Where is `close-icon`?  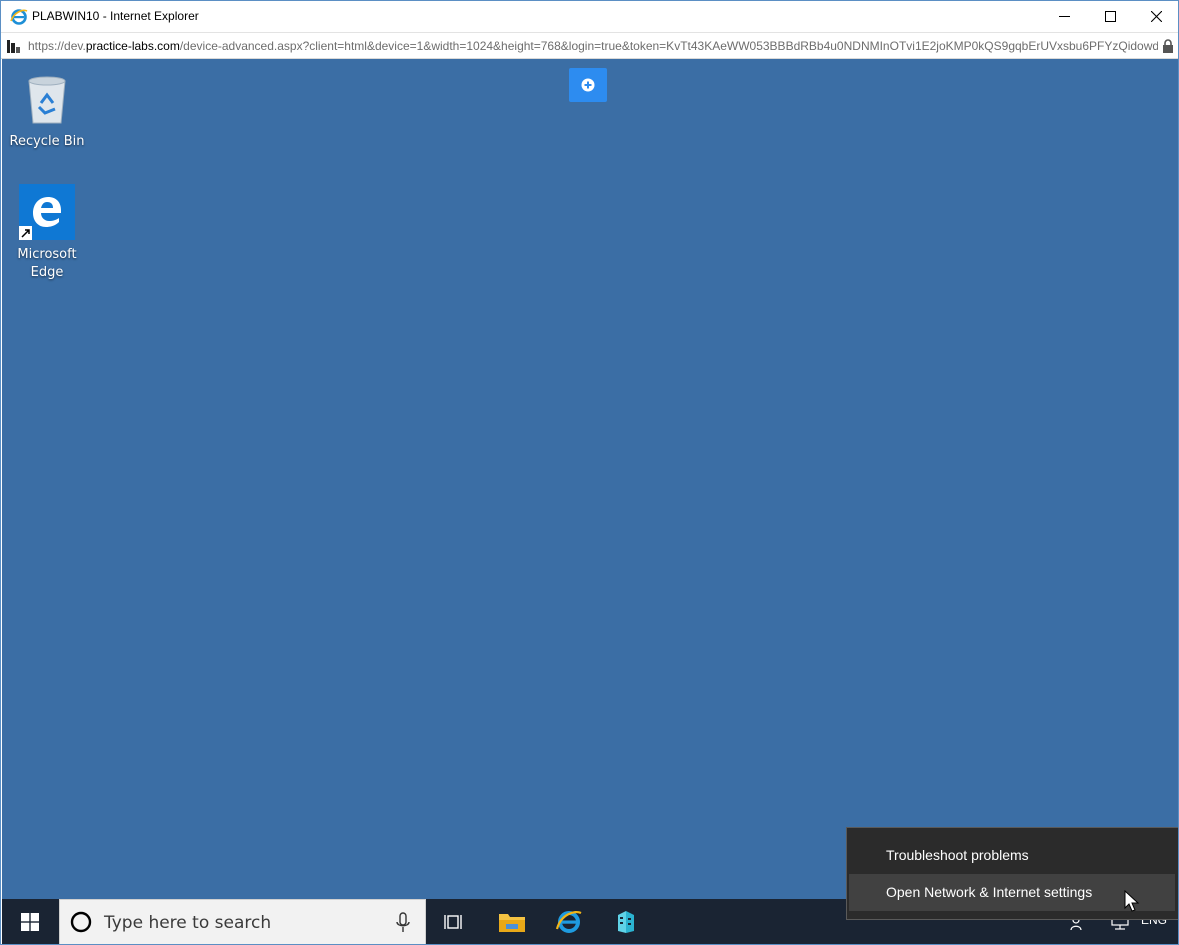 close-icon is located at coordinates (1156, 16).